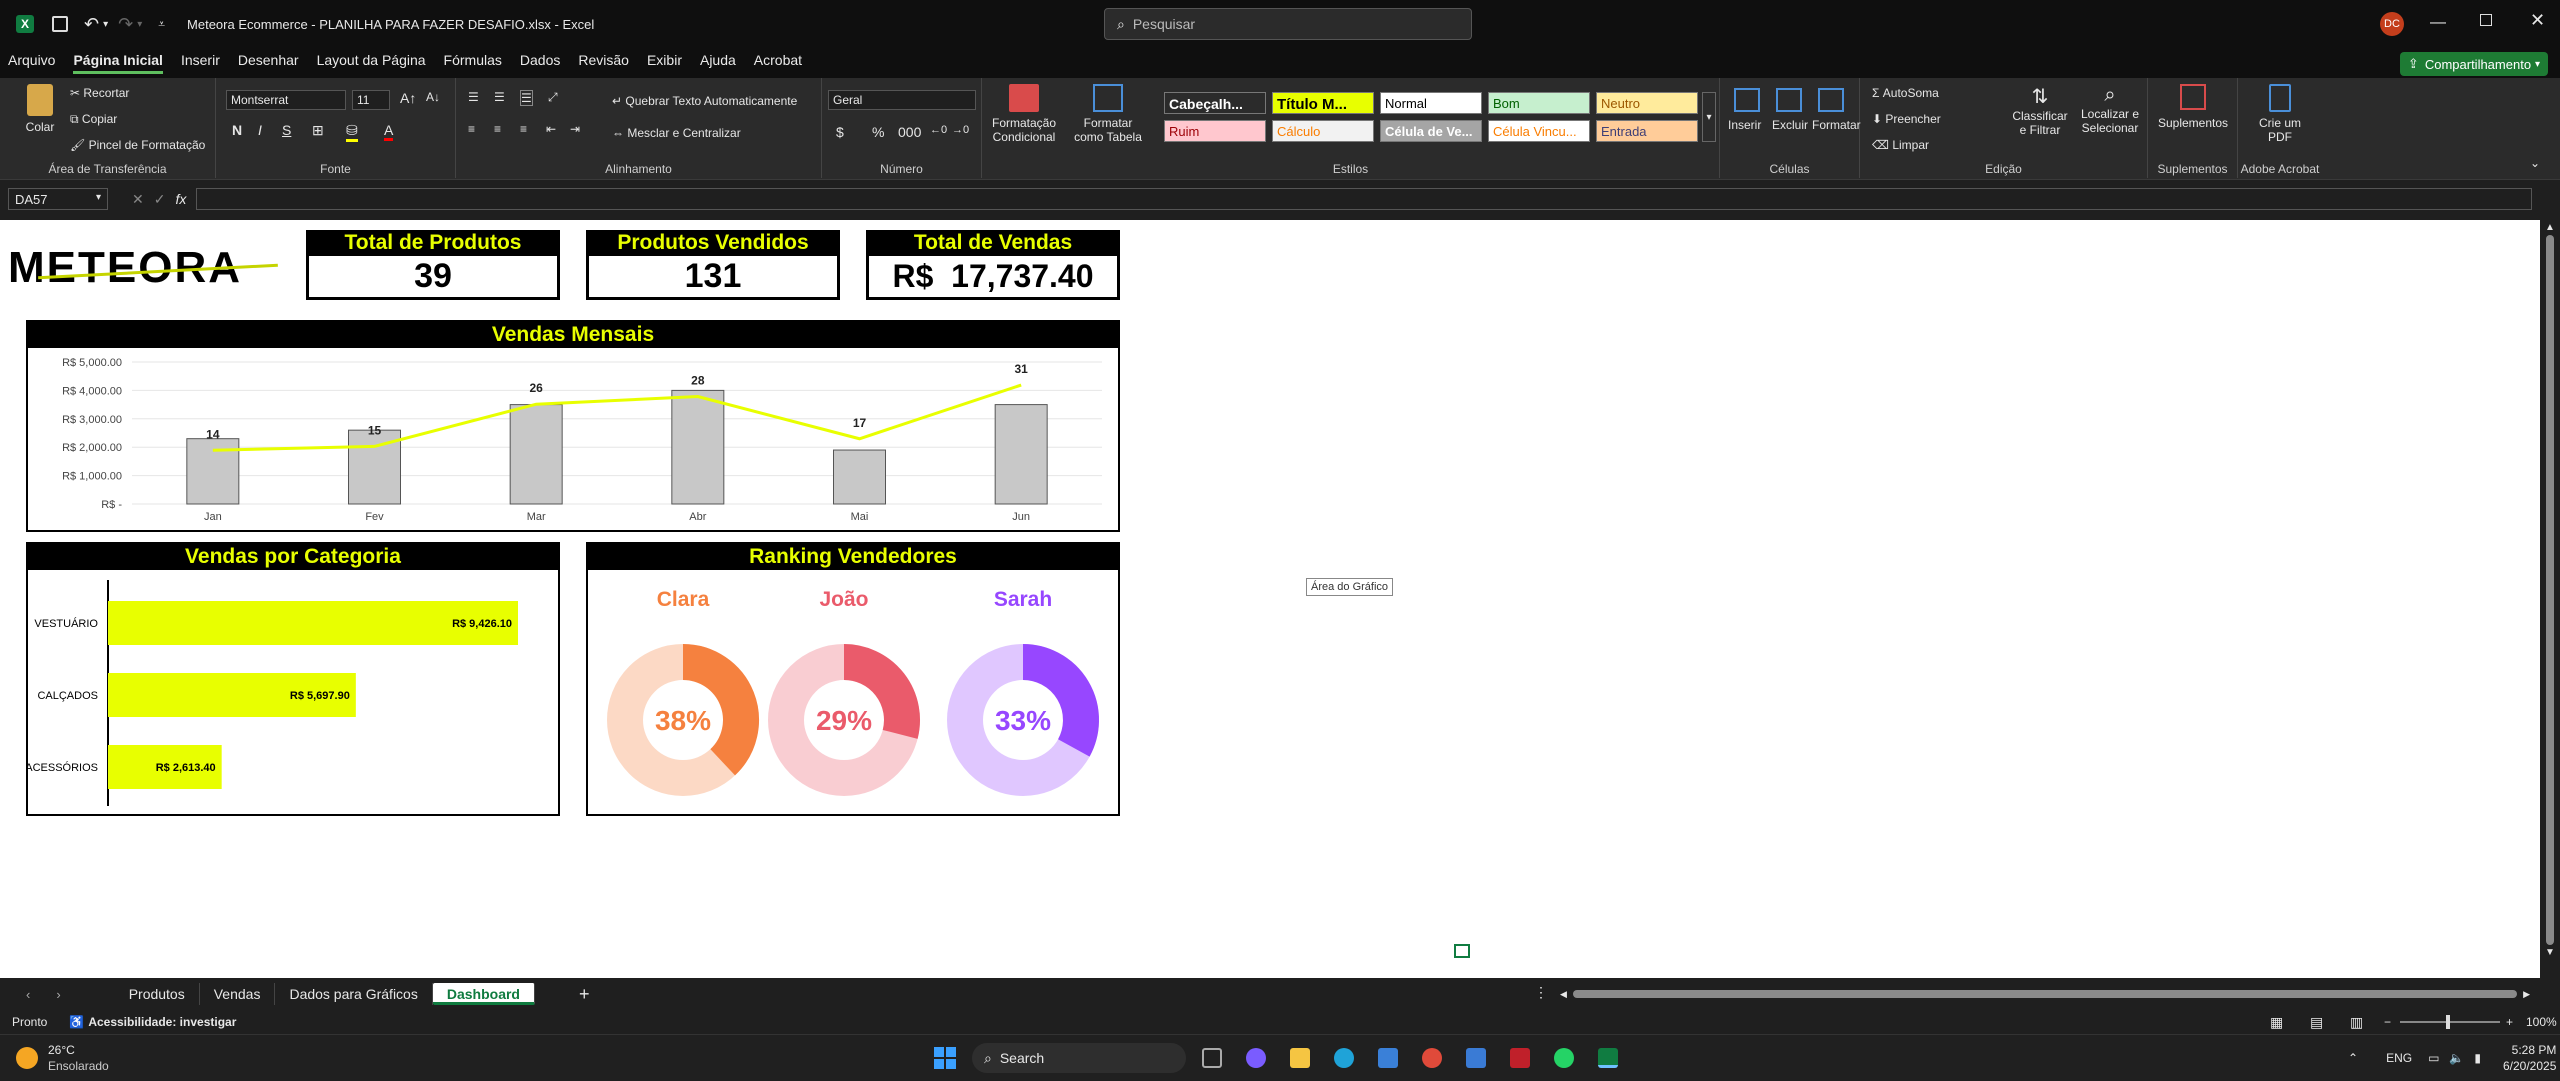 Image resolution: width=2560 pixels, height=1081 pixels. I want to click on vertical-scrollbar: ▲ ▼, so click(2550, 599).